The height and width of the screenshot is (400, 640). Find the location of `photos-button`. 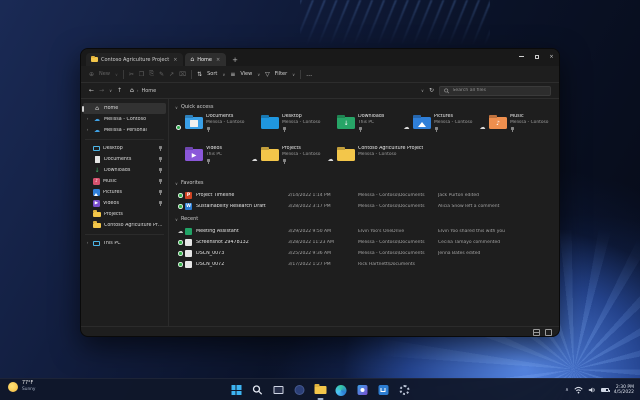

photos-button is located at coordinates (362, 390).